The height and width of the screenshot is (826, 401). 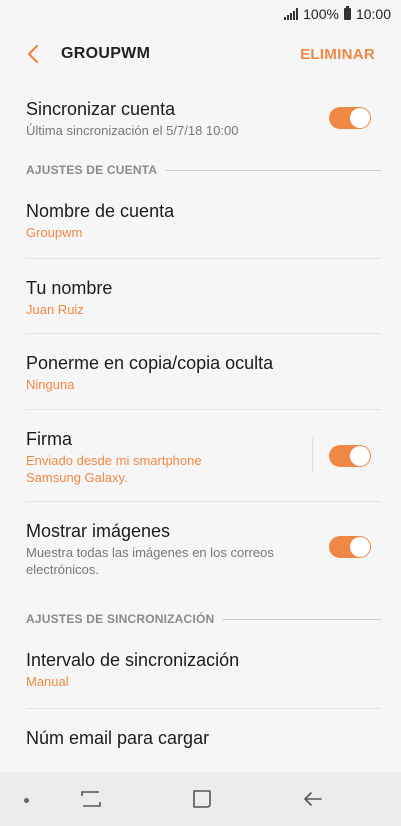 What do you see at coordinates (150, 363) in the screenshot?
I see `cc-bcc-title: Ponerme en copia/copia oculta` at bounding box center [150, 363].